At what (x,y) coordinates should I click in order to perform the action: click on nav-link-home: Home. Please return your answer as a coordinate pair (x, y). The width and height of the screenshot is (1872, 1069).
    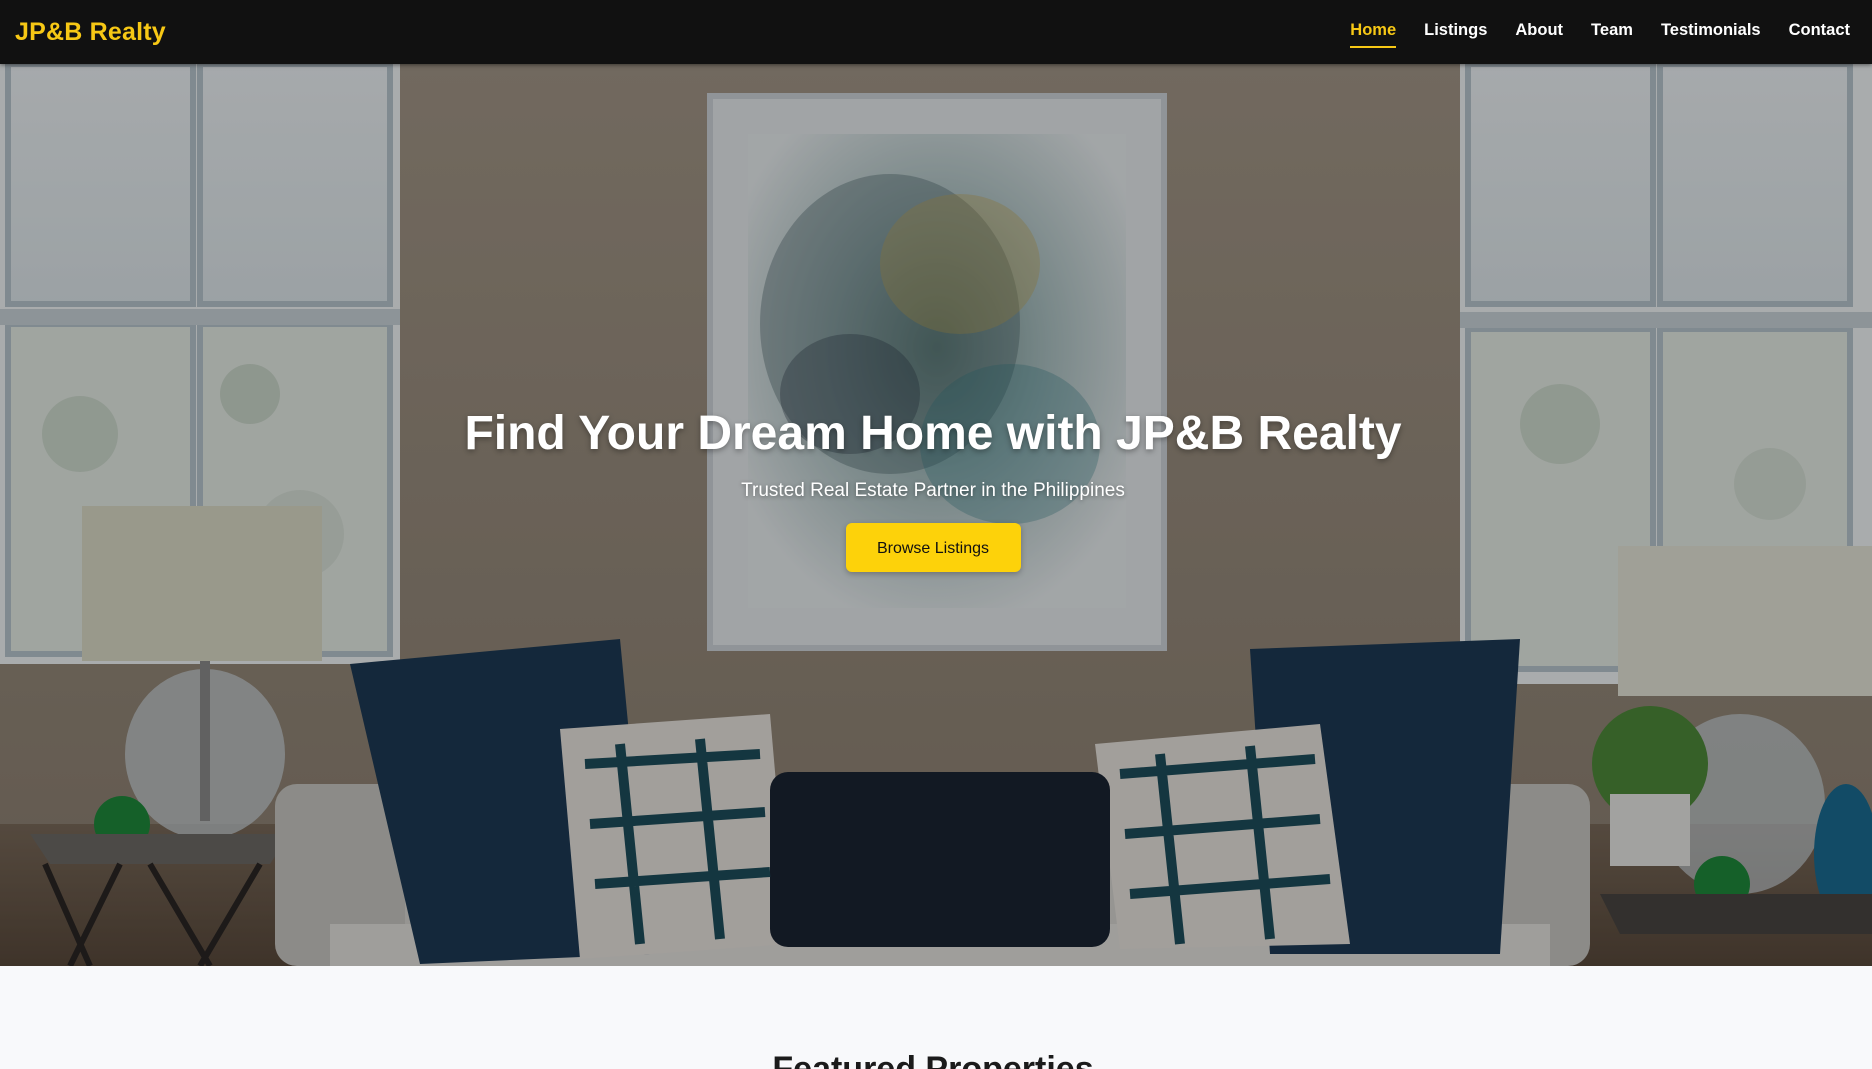
    Looking at the image, I should click on (1373, 32).